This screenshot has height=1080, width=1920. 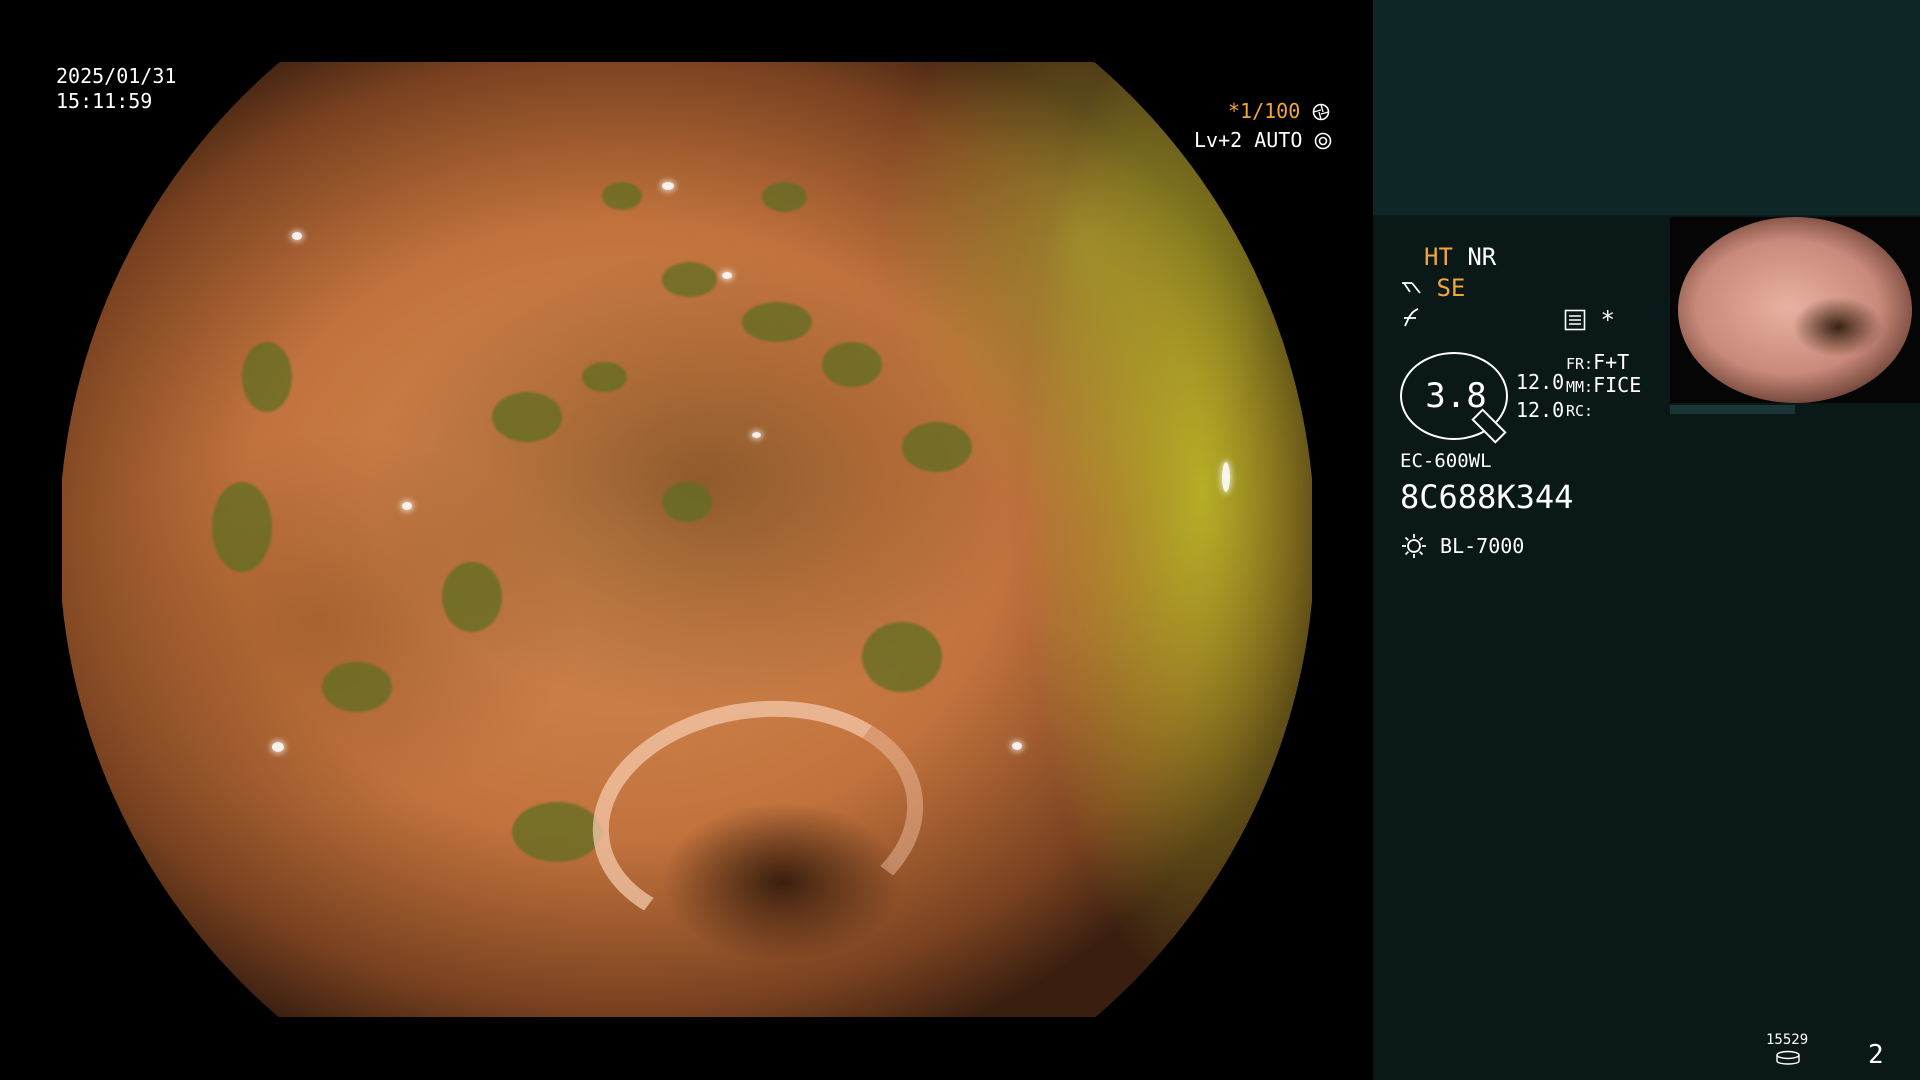 What do you see at coordinates (1575, 320) in the screenshot?
I see `settings-list-icon` at bounding box center [1575, 320].